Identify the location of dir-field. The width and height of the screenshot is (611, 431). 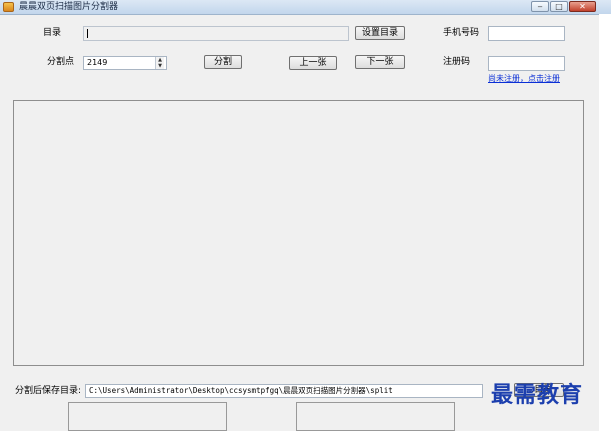
(216, 33).